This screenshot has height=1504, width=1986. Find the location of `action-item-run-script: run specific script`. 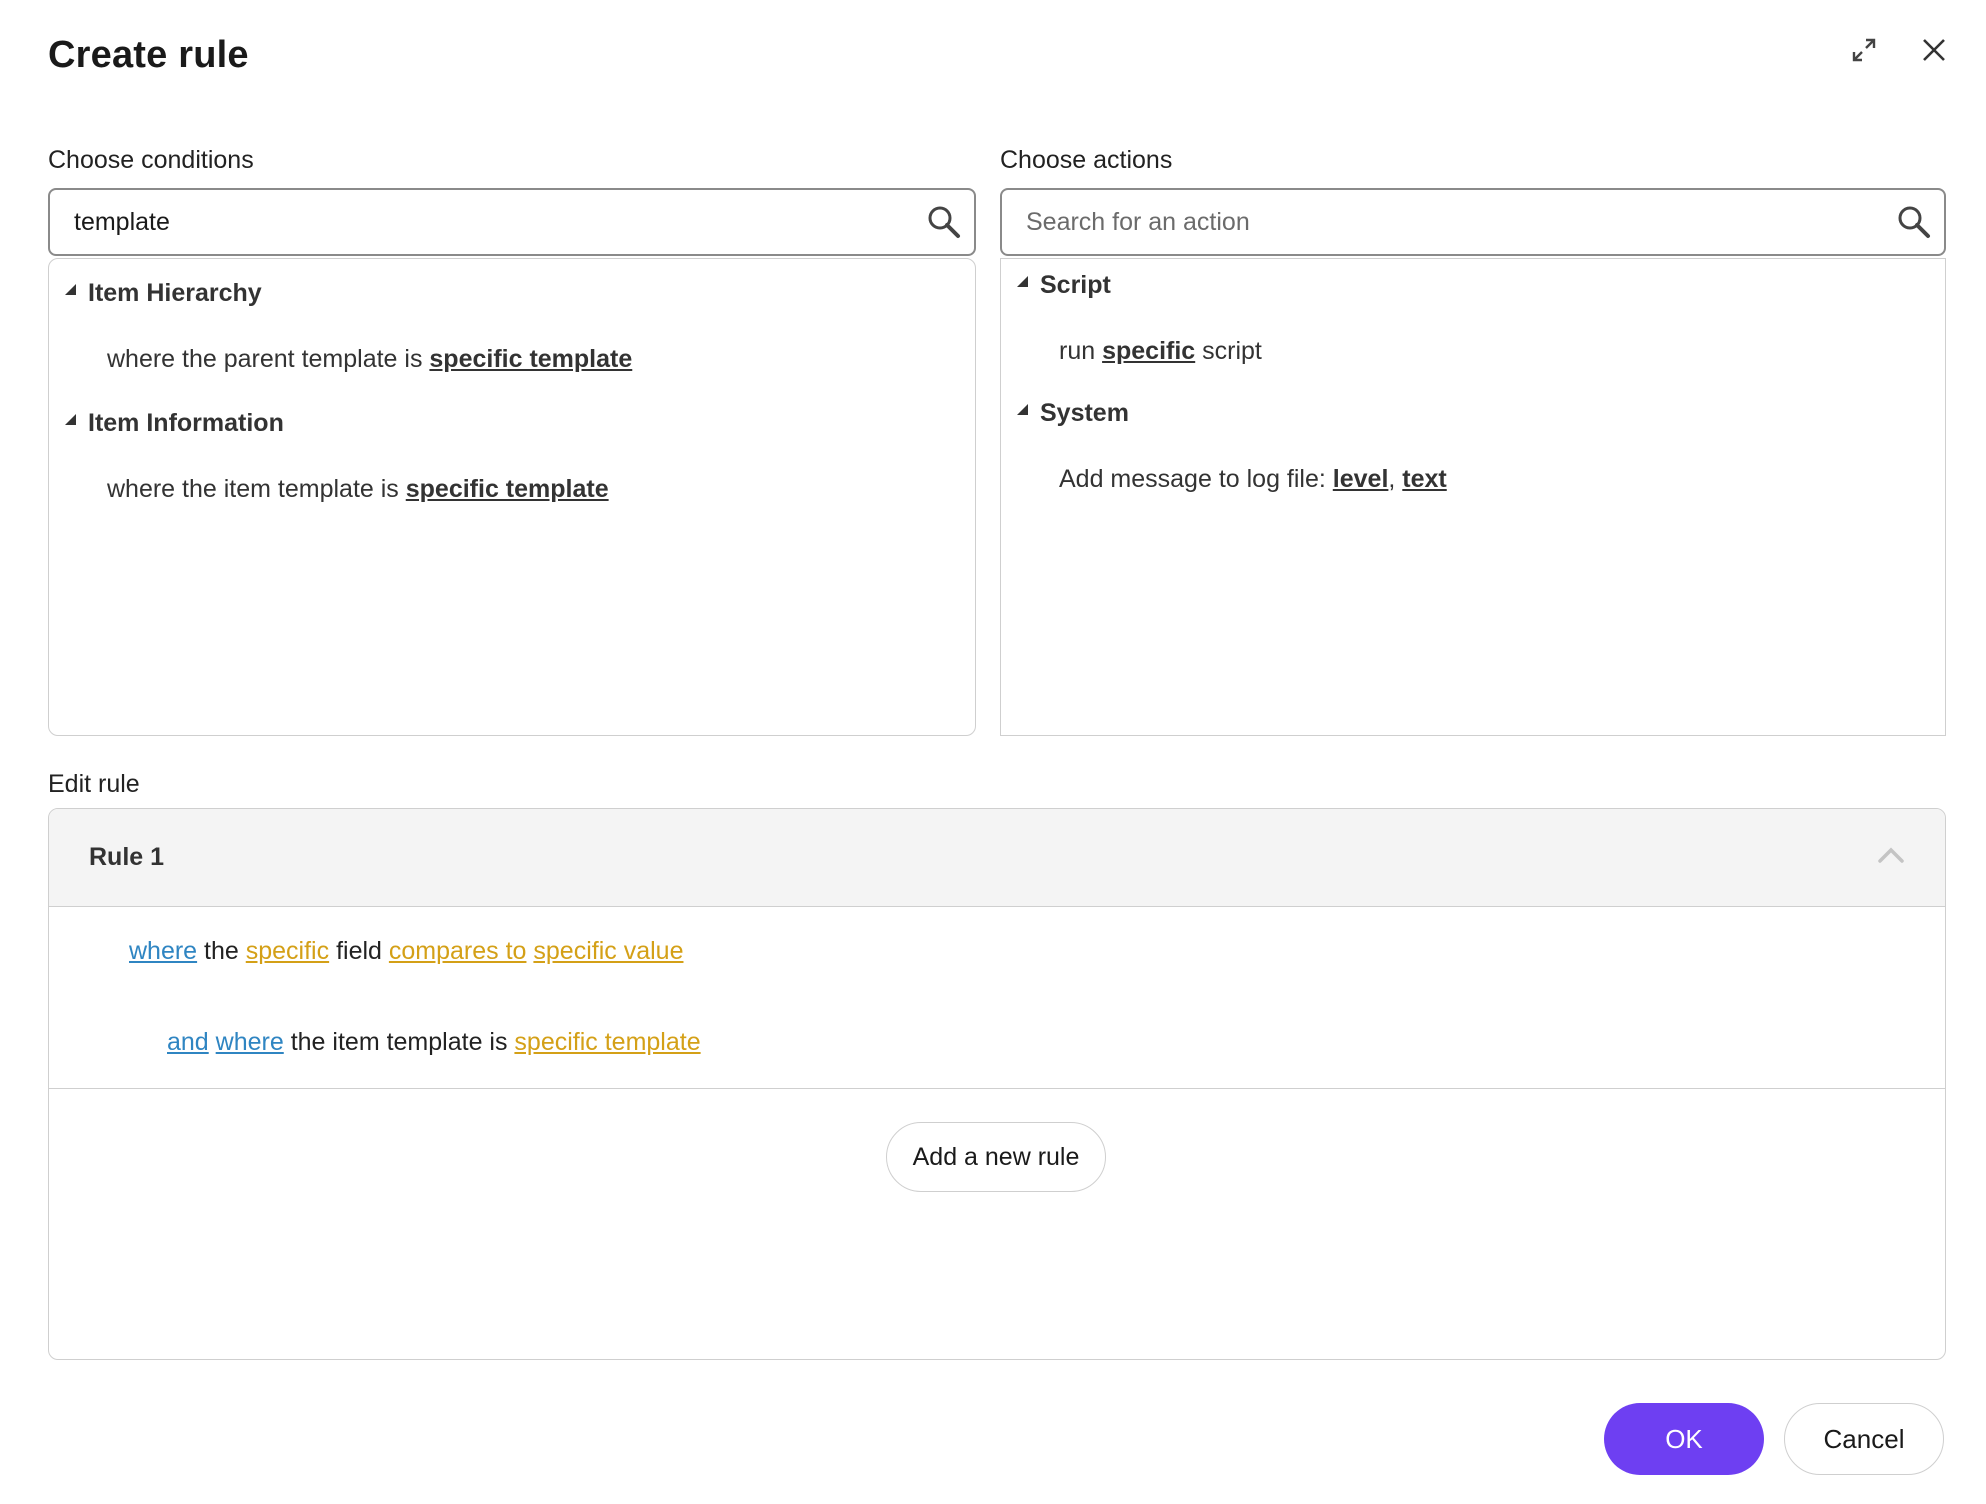

action-item-run-script: run specific script is located at coordinates (1160, 351).